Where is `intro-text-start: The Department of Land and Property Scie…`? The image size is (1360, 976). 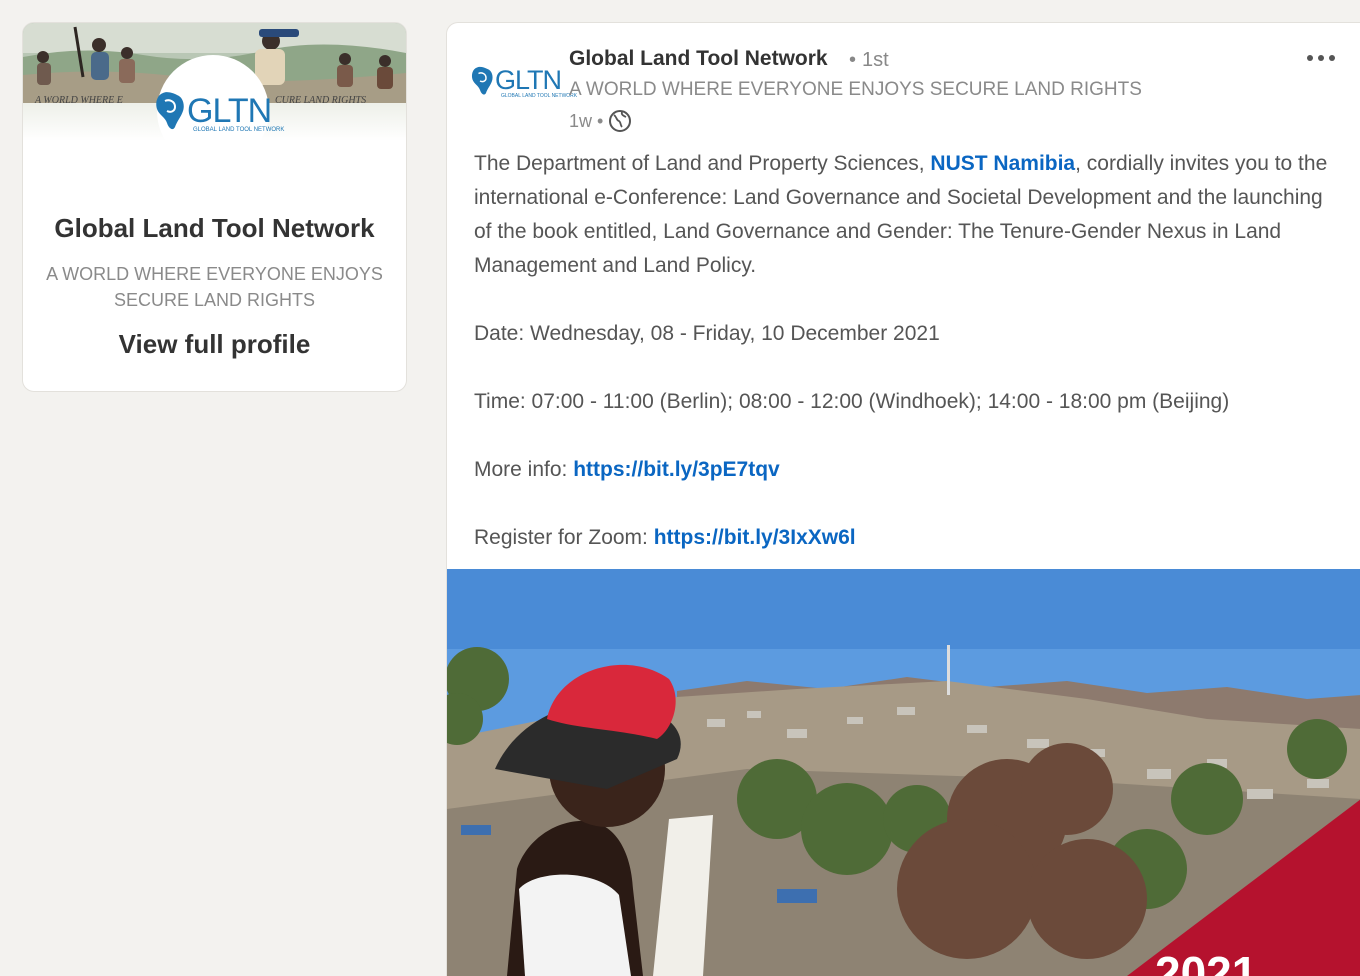
intro-text-start: The Department of Land and Property Scie… is located at coordinates (702, 163).